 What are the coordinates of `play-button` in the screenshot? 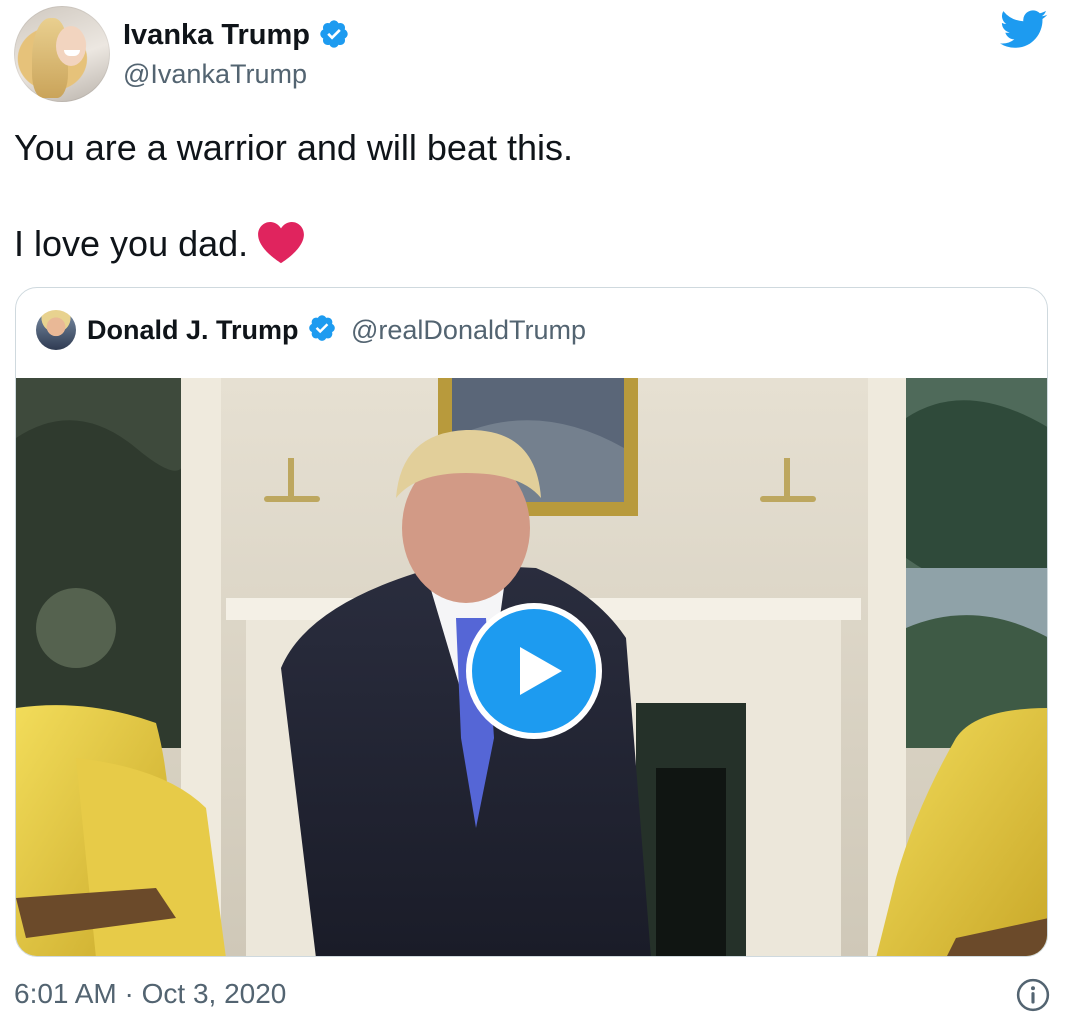 It's located at (534, 671).